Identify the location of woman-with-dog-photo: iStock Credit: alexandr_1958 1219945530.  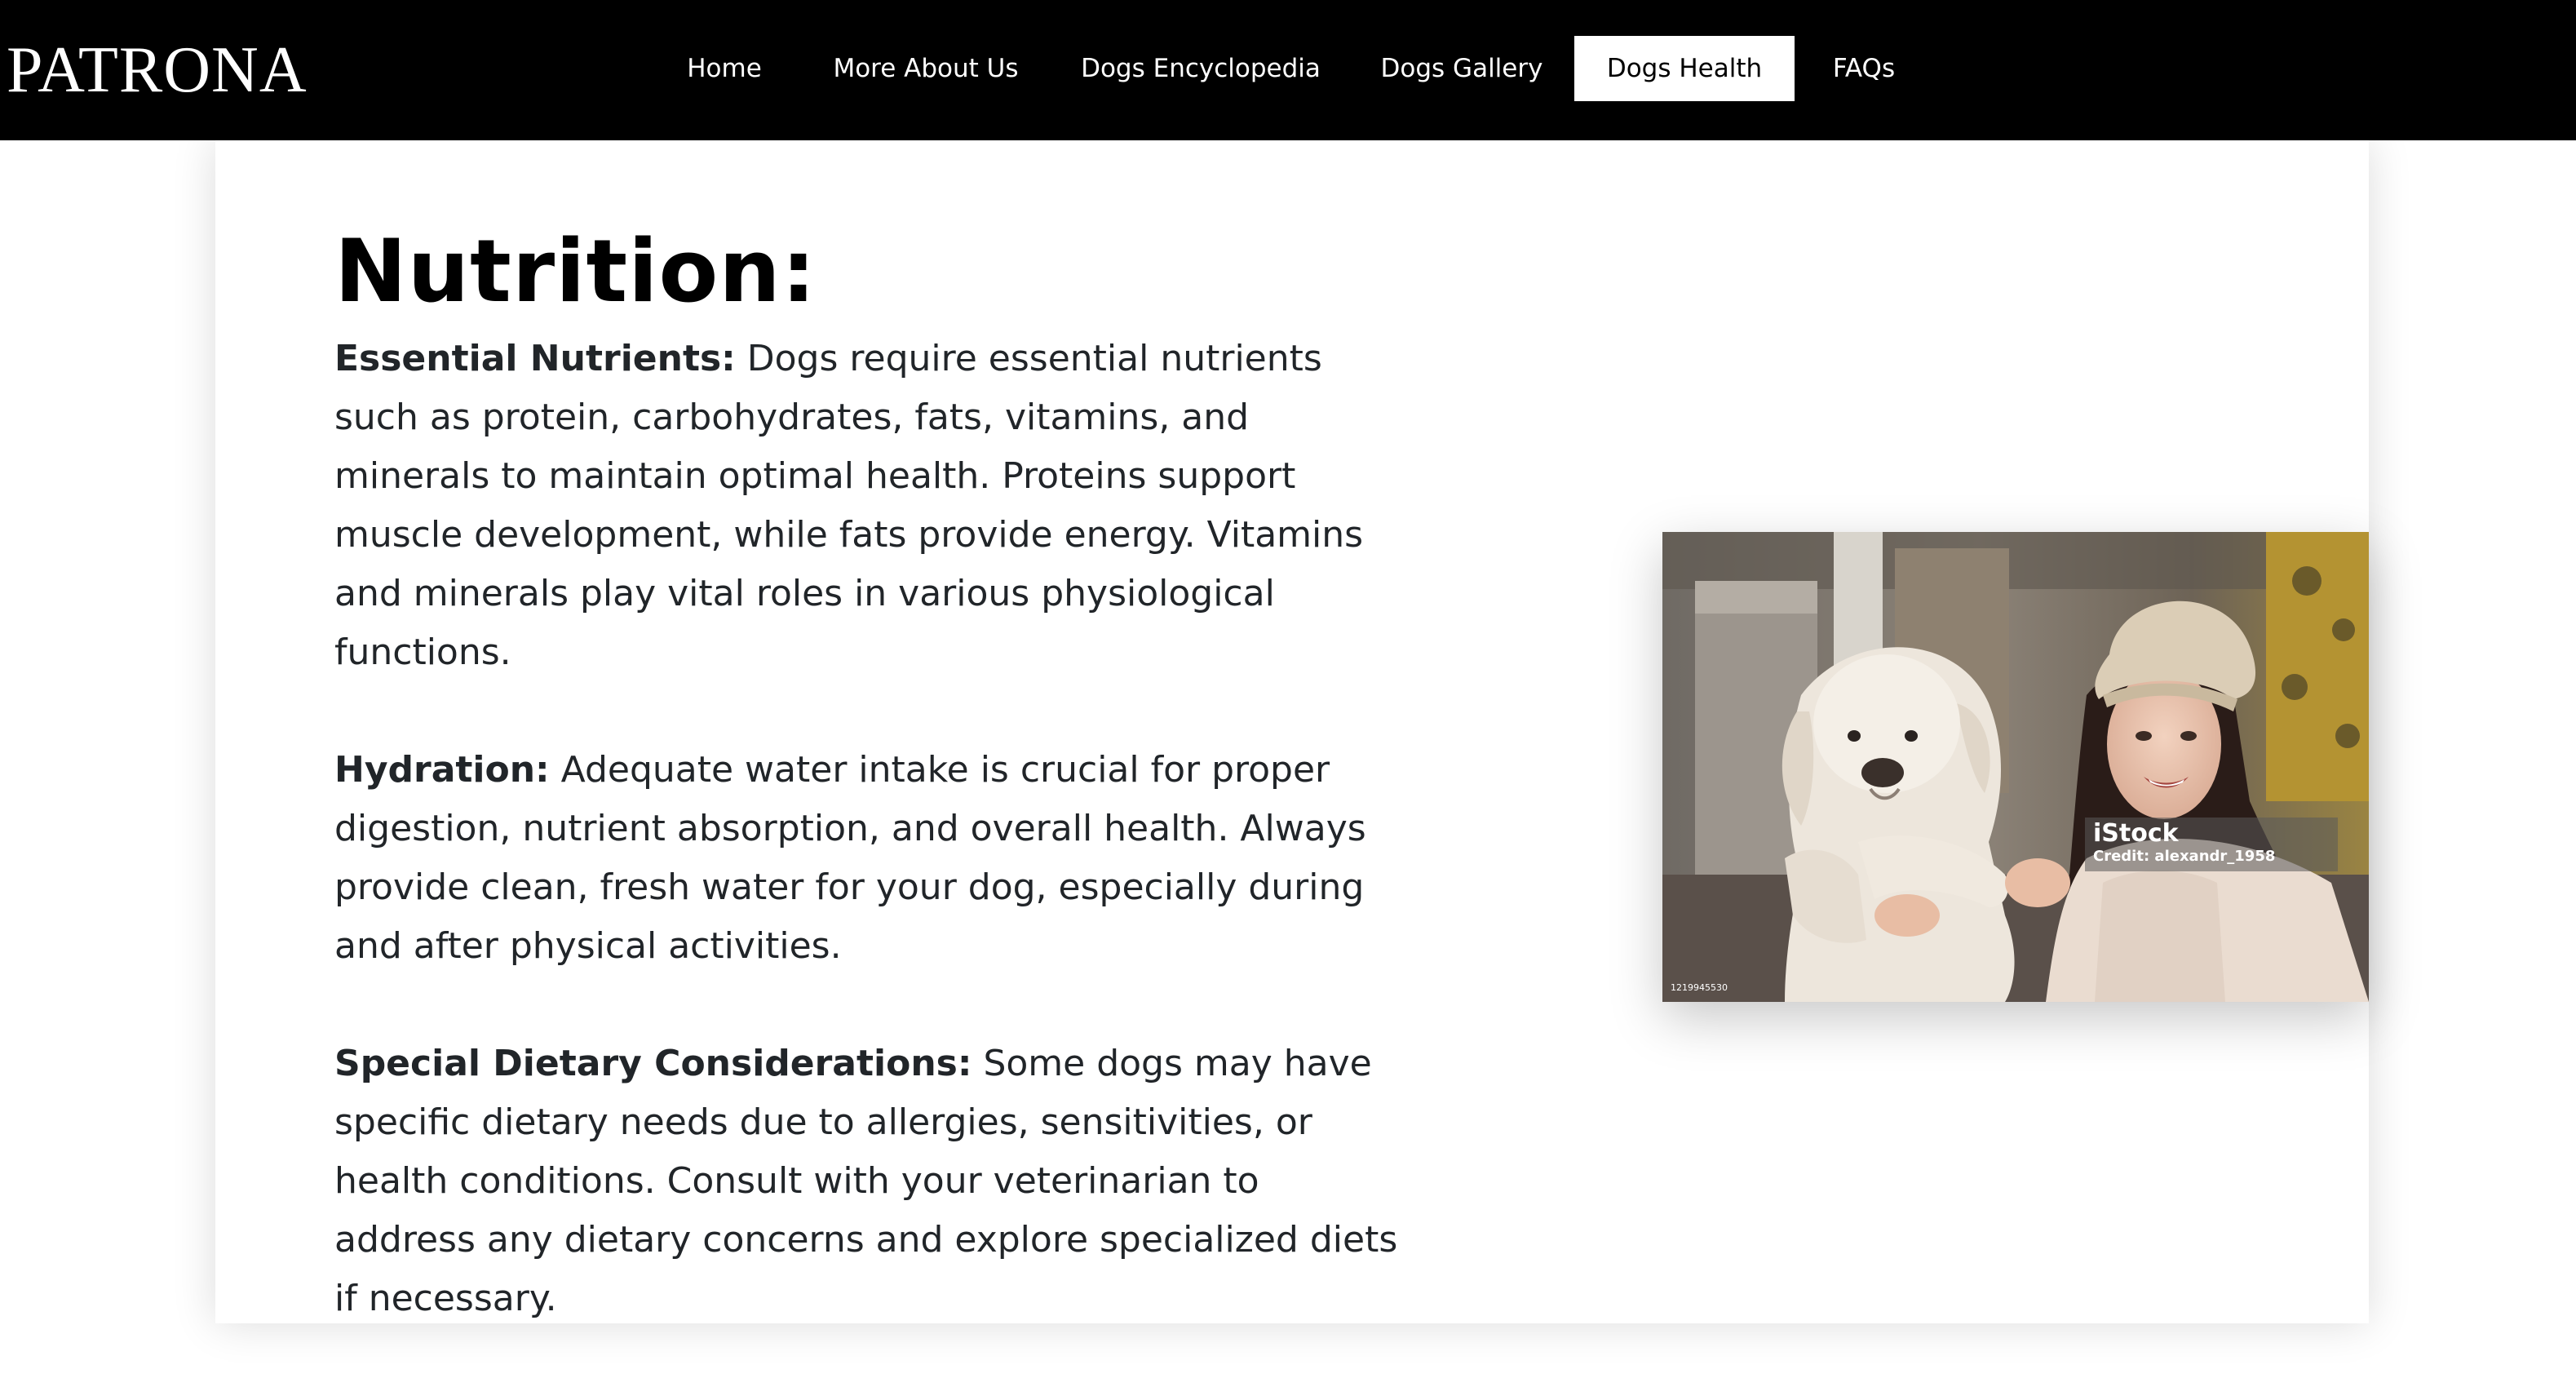
(2015, 767).